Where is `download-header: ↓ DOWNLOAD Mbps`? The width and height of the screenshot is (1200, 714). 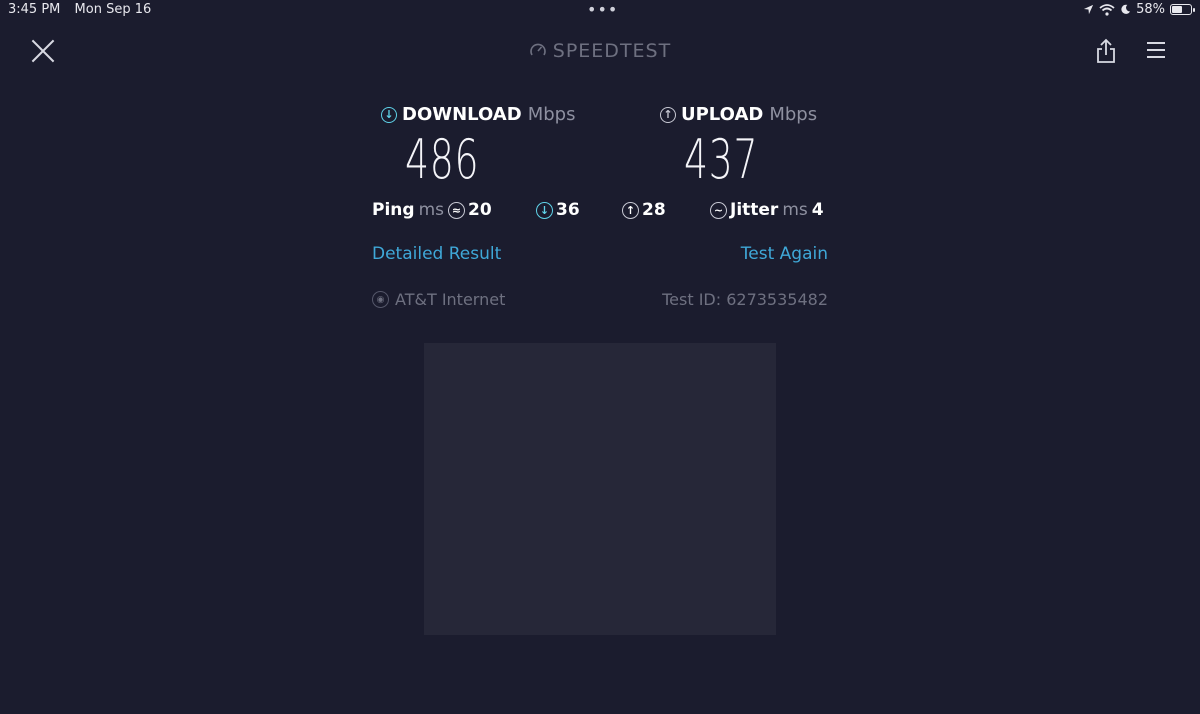
download-header: ↓ DOWNLOAD Mbps is located at coordinates (478, 114).